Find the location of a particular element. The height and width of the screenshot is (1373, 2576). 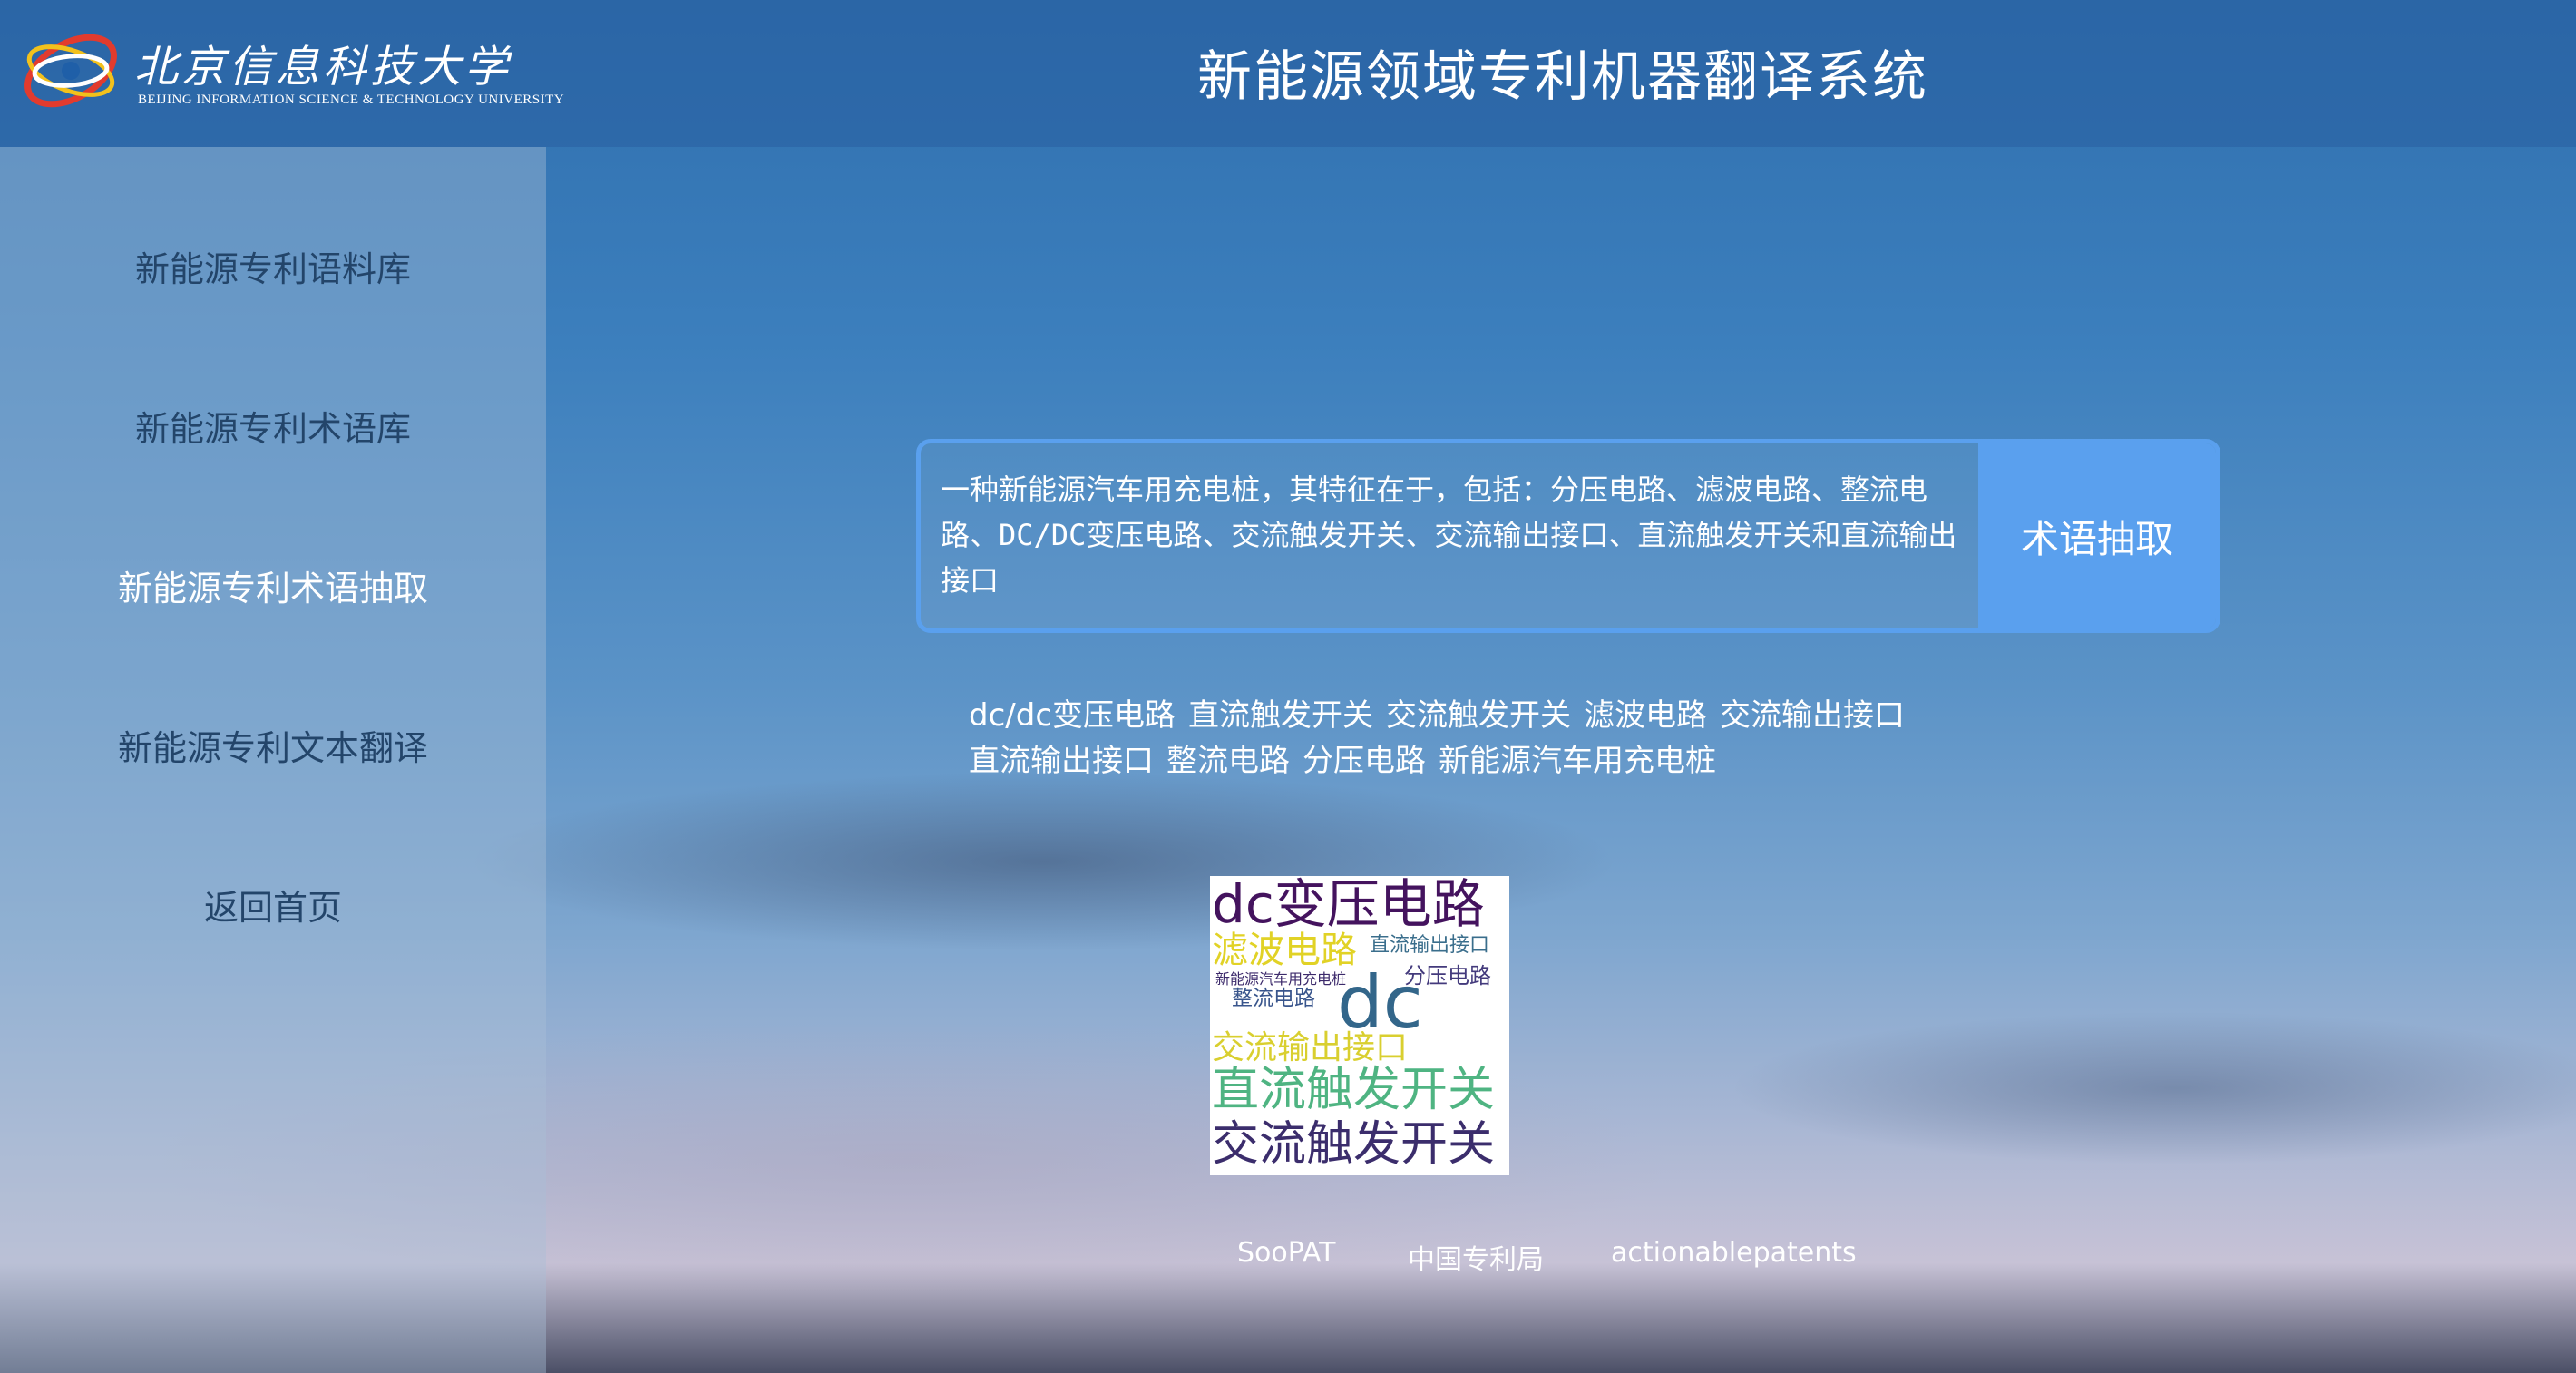

word-cloud-word: 直流输出接口 is located at coordinates (1430, 946).